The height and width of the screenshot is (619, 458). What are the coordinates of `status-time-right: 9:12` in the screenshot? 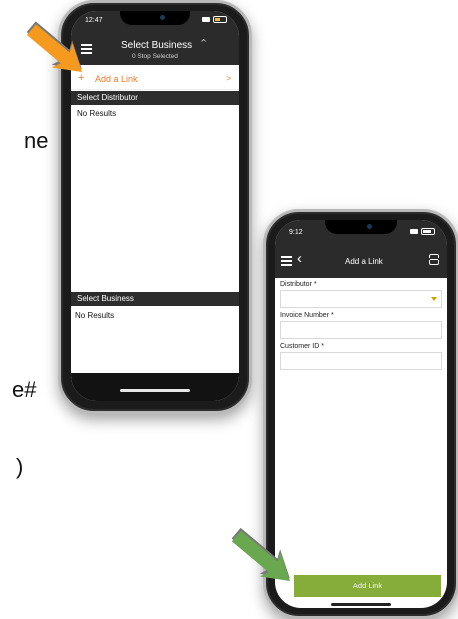 It's located at (296, 232).